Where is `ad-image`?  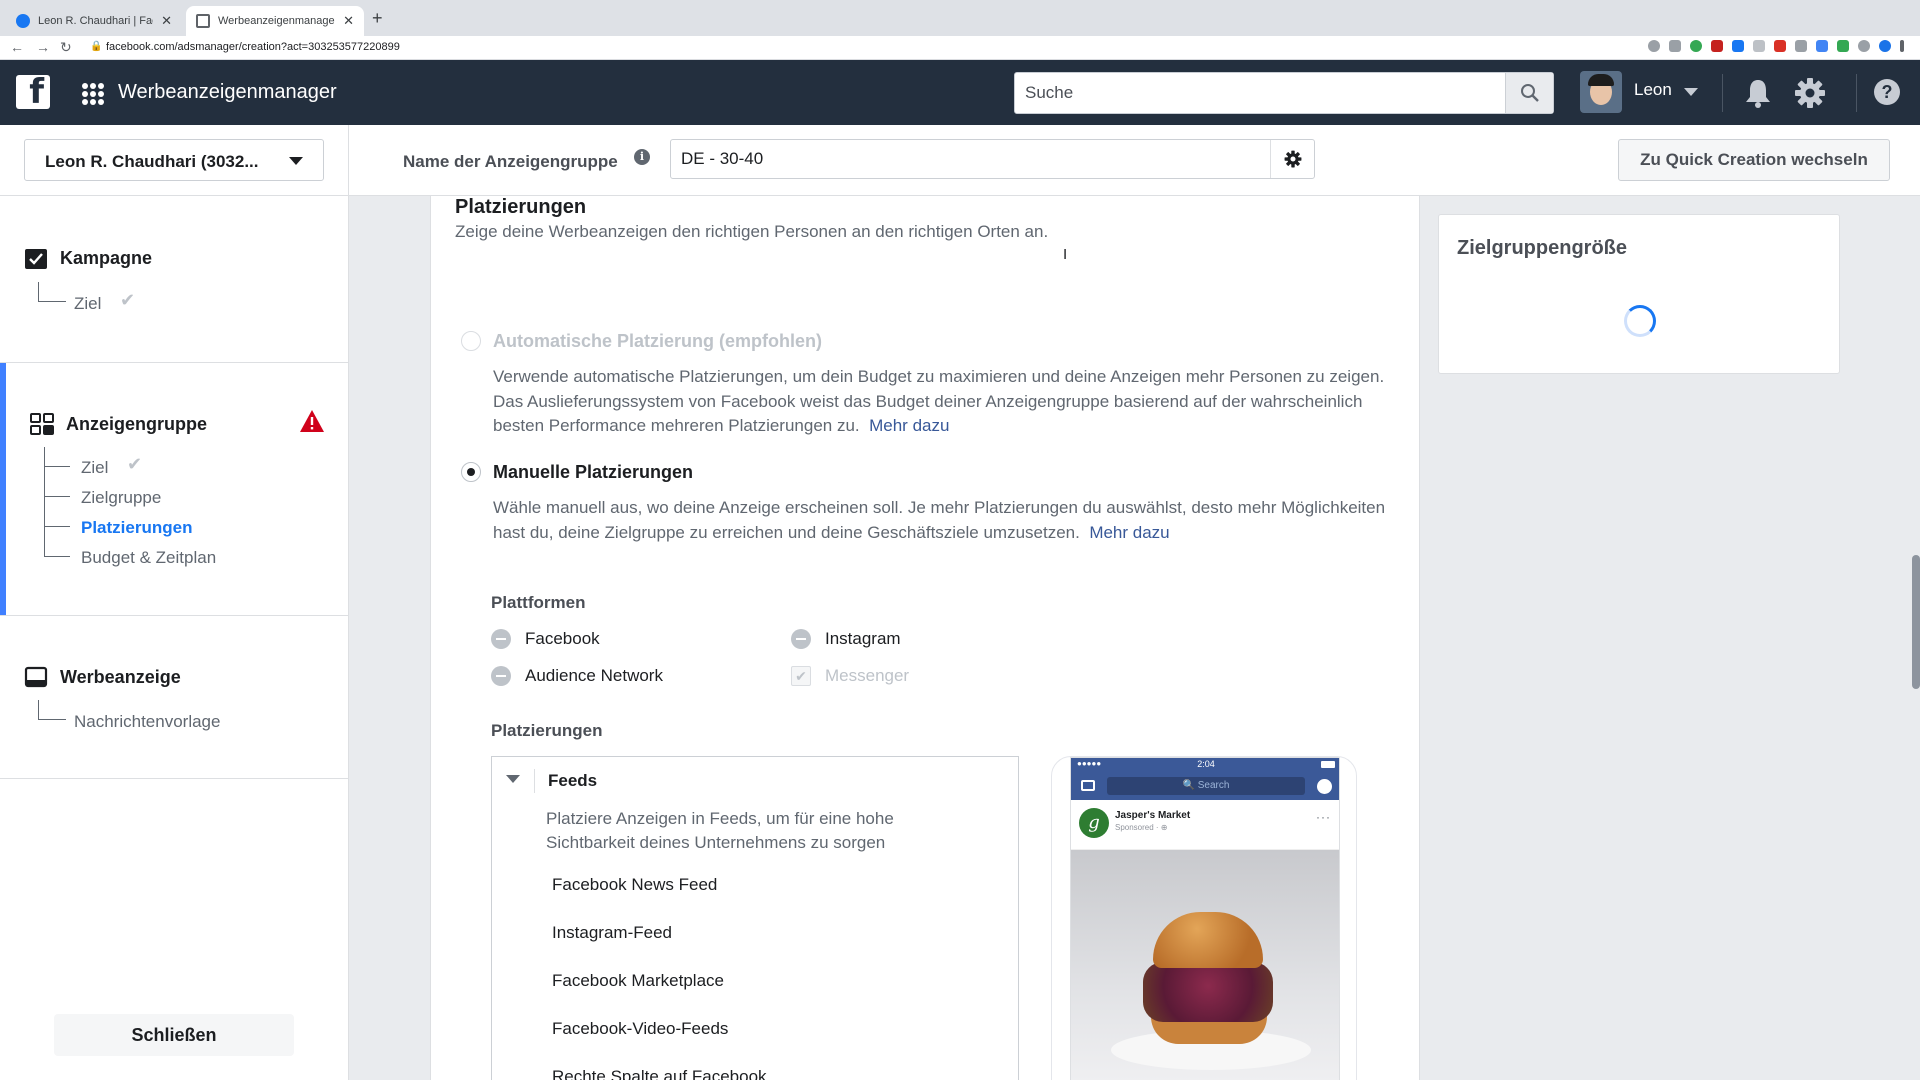 ad-image is located at coordinates (1205, 965).